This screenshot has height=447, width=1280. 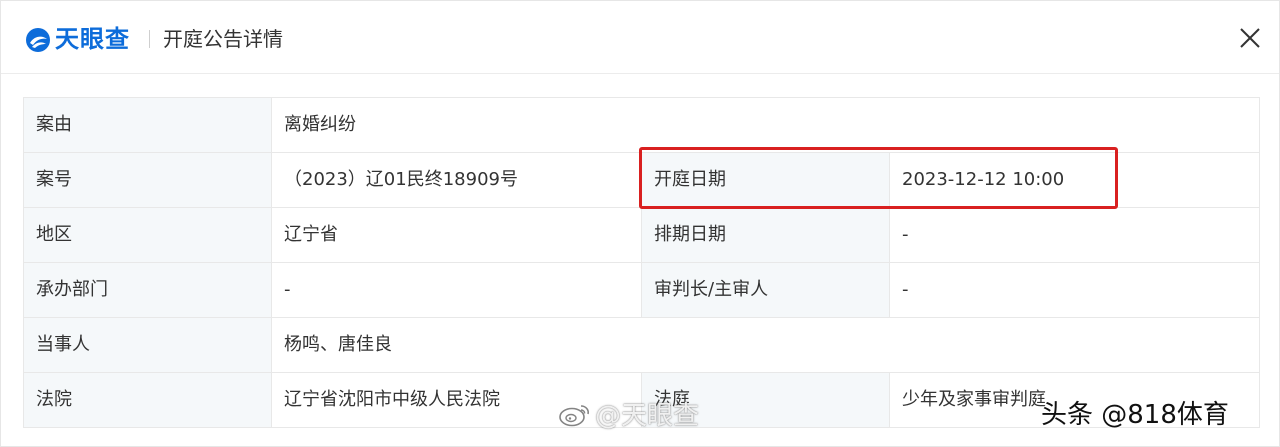 I want to click on hearing-date-label: 开庭日期, so click(x=765, y=180).